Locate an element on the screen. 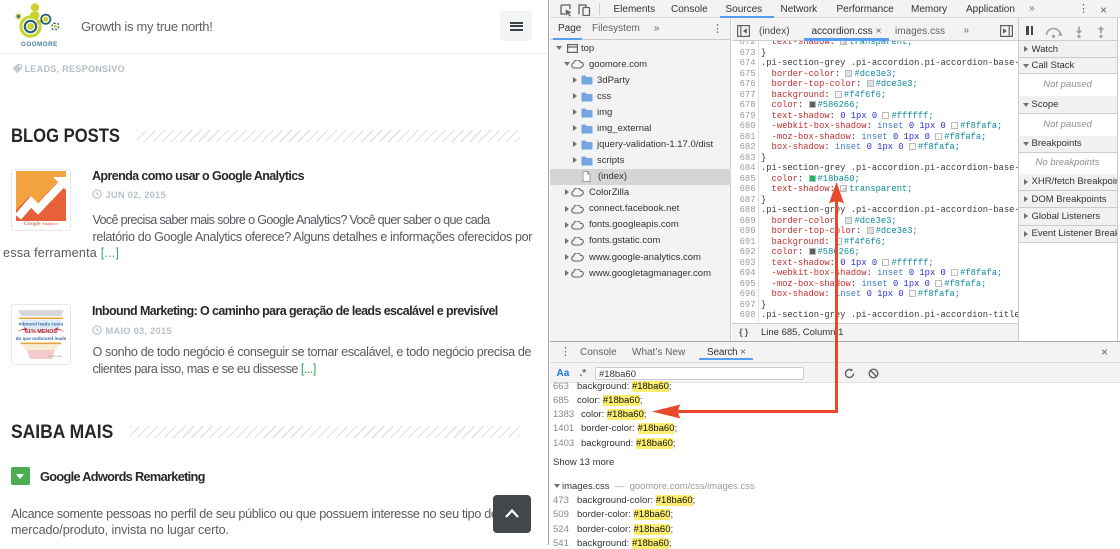  svg-text: do que outbound leads is located at coordinates (41, 338).